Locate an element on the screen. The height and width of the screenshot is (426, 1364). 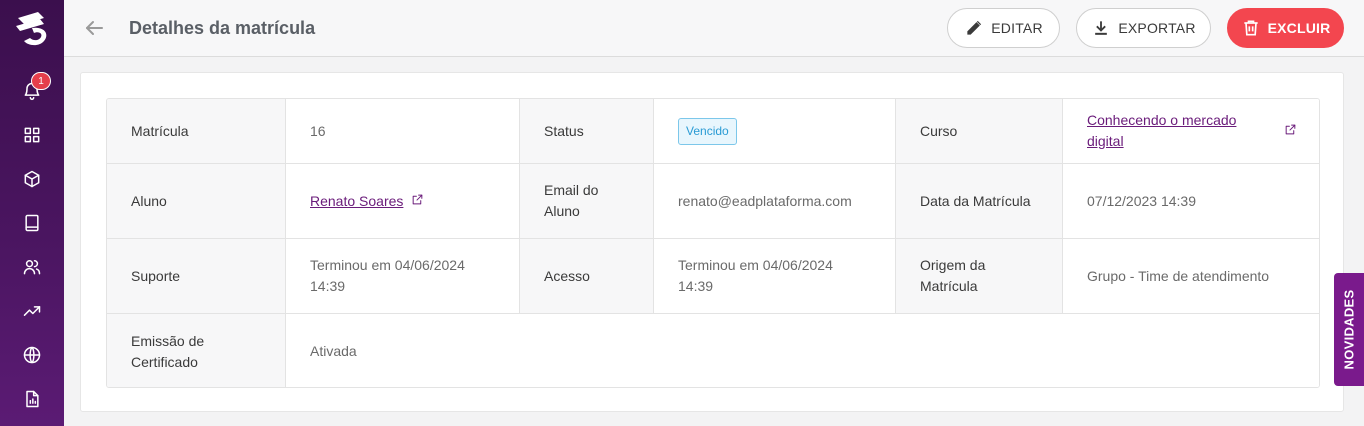
curso-cell: Conhecendo o mercado digital is located at coordinates (1191, 131).